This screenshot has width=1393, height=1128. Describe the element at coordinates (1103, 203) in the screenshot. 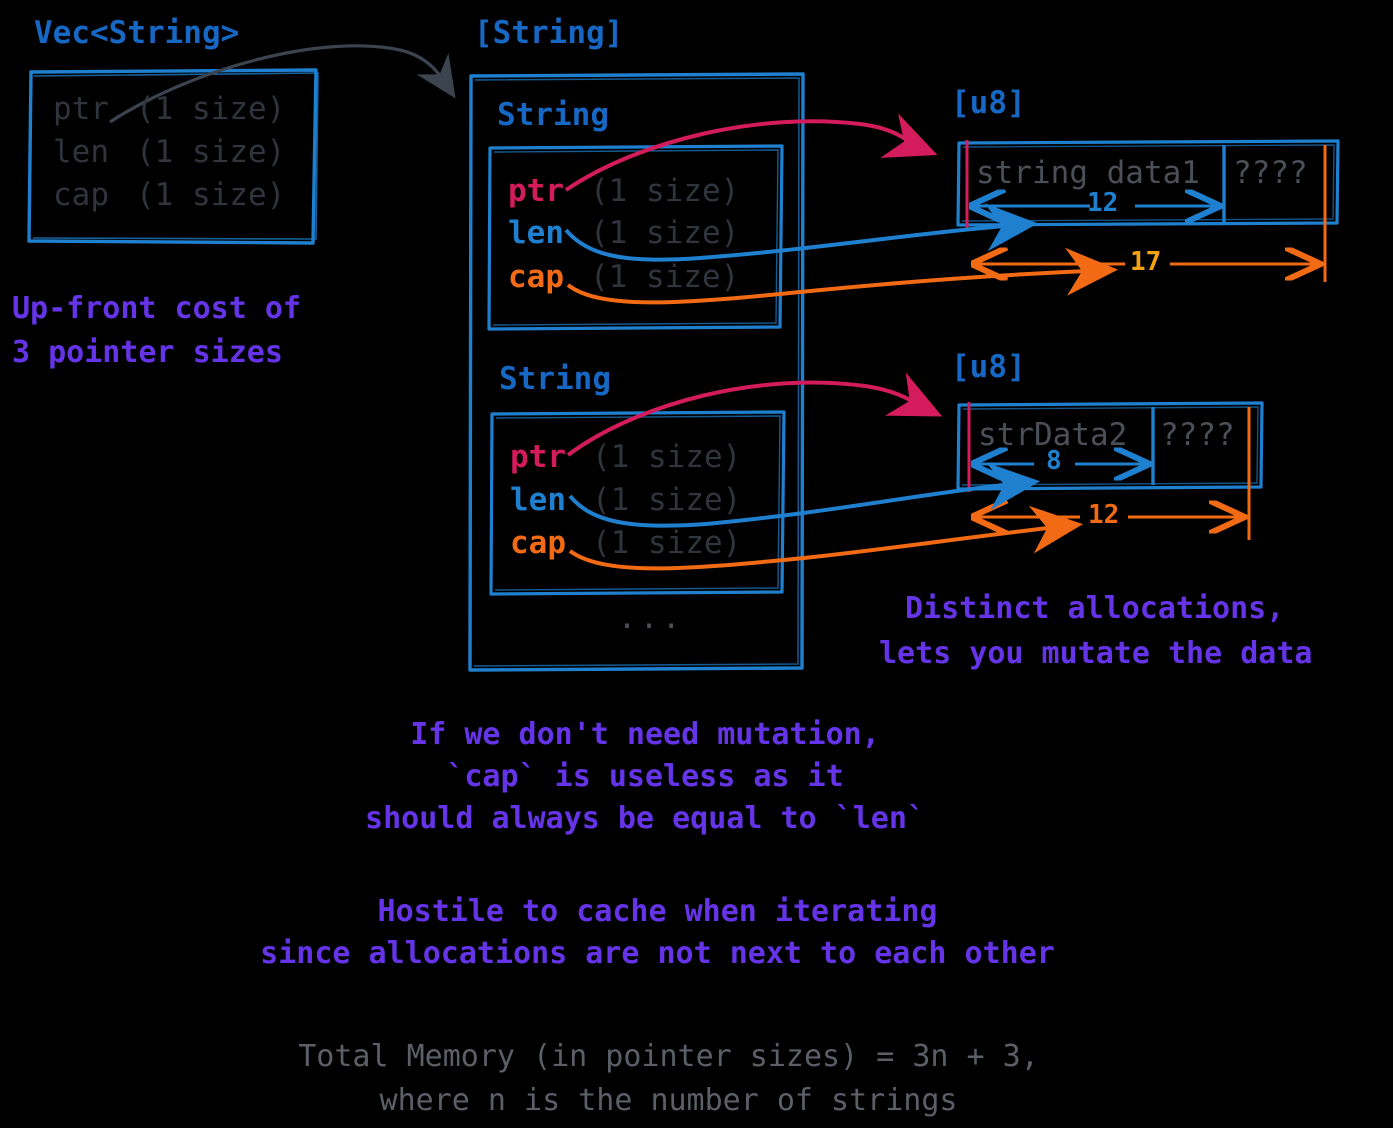

I see `buffer-1-len-label: 12` at that location.